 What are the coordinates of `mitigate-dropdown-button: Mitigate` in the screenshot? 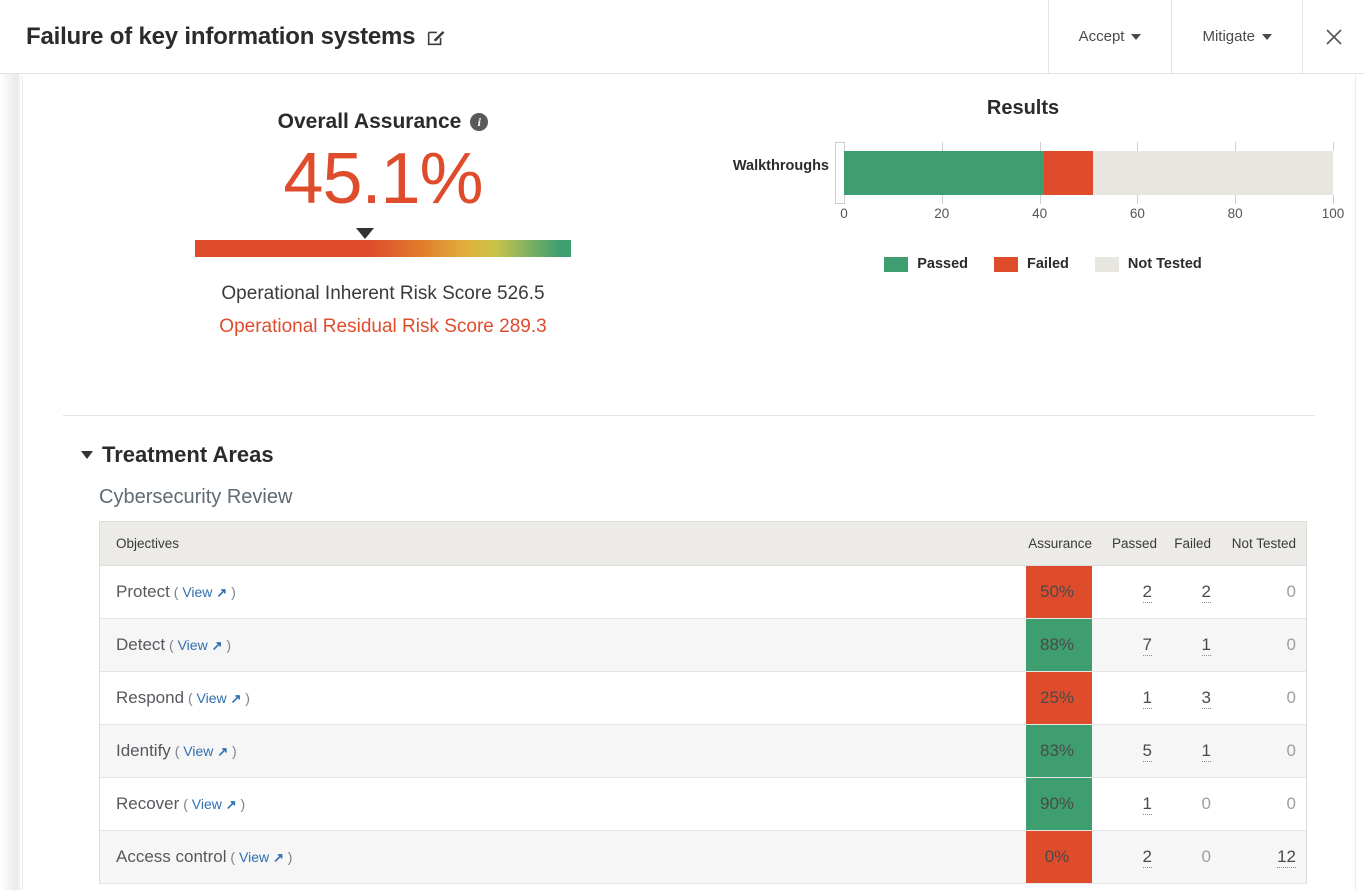 It's located at (1236, 36).